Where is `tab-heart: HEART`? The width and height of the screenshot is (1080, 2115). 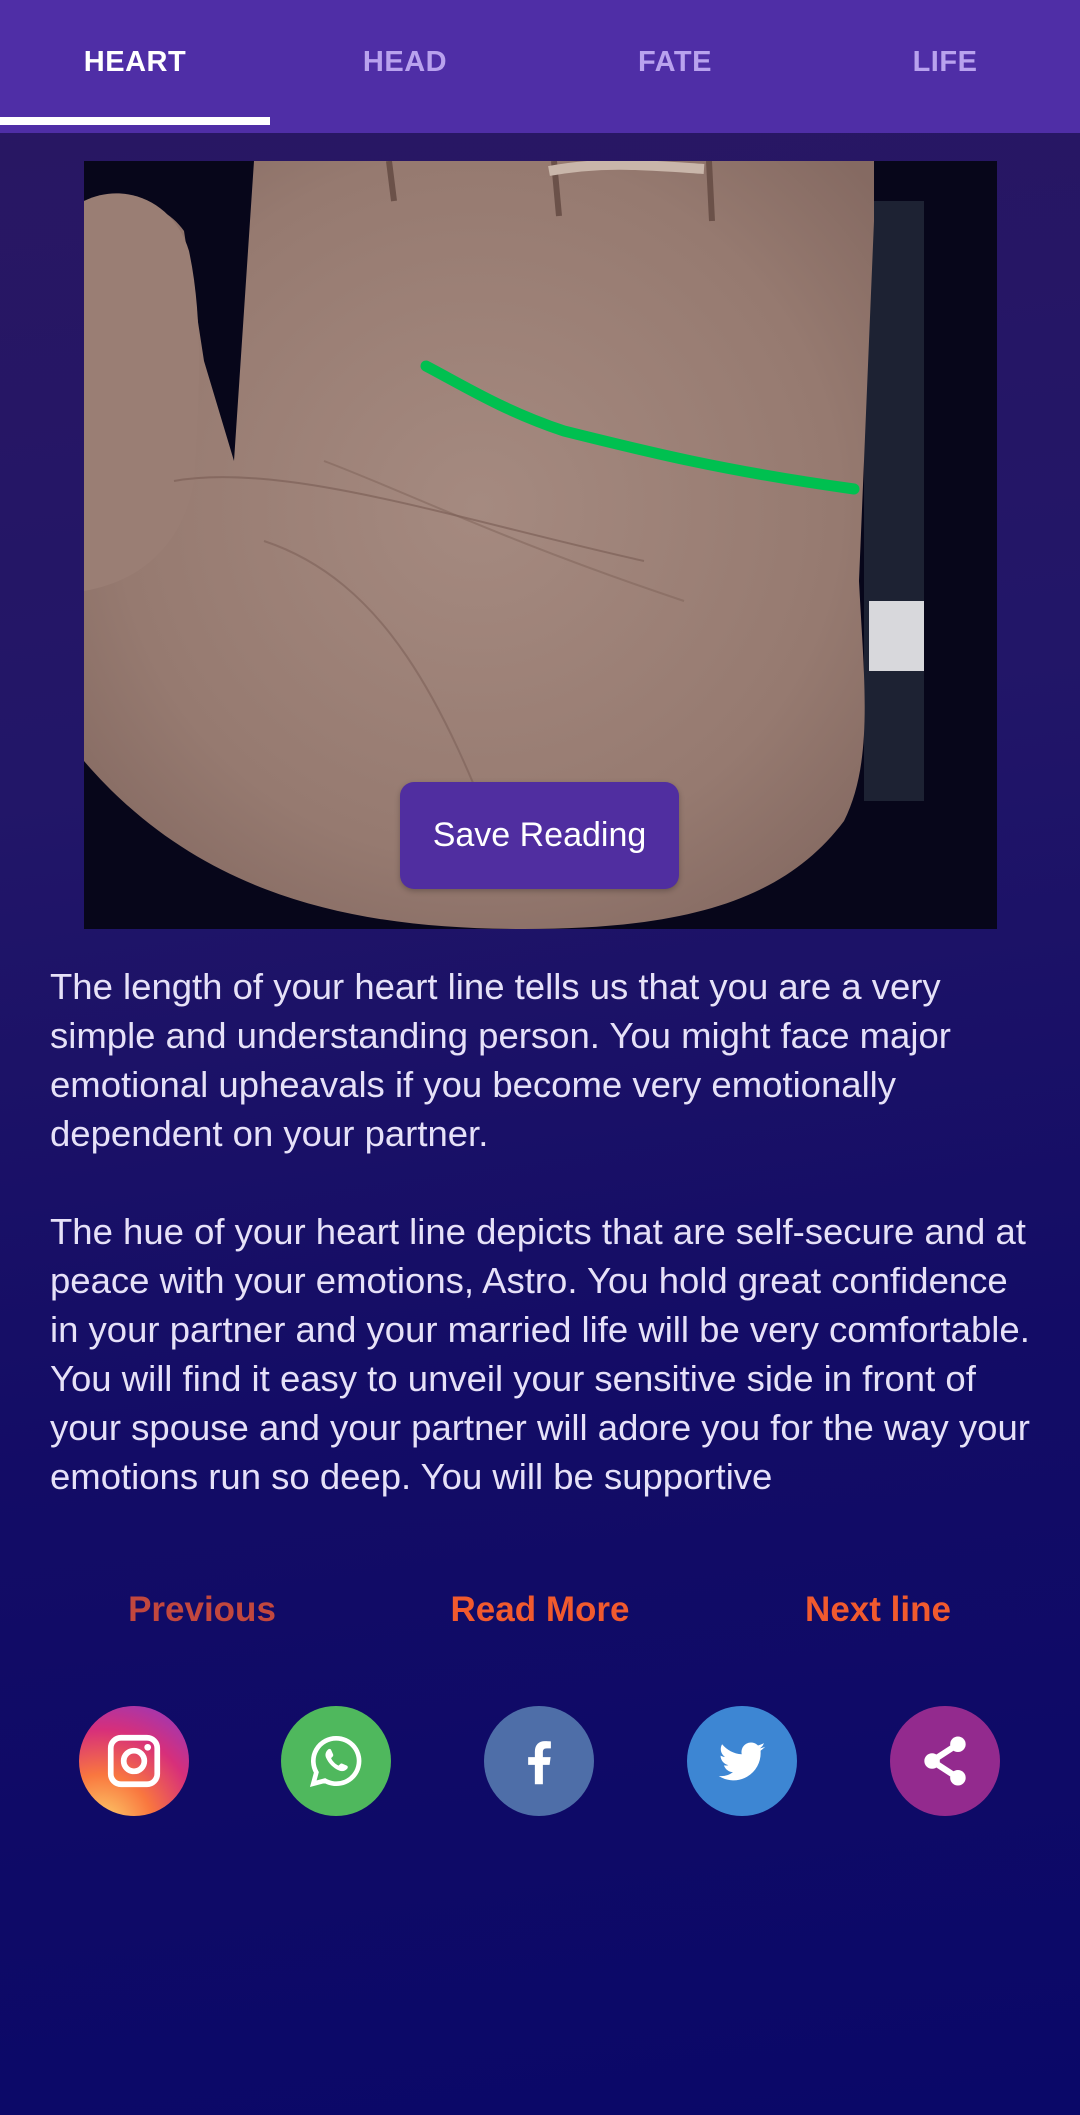 tab-heart: HEART is located at coordinates (135, 66).